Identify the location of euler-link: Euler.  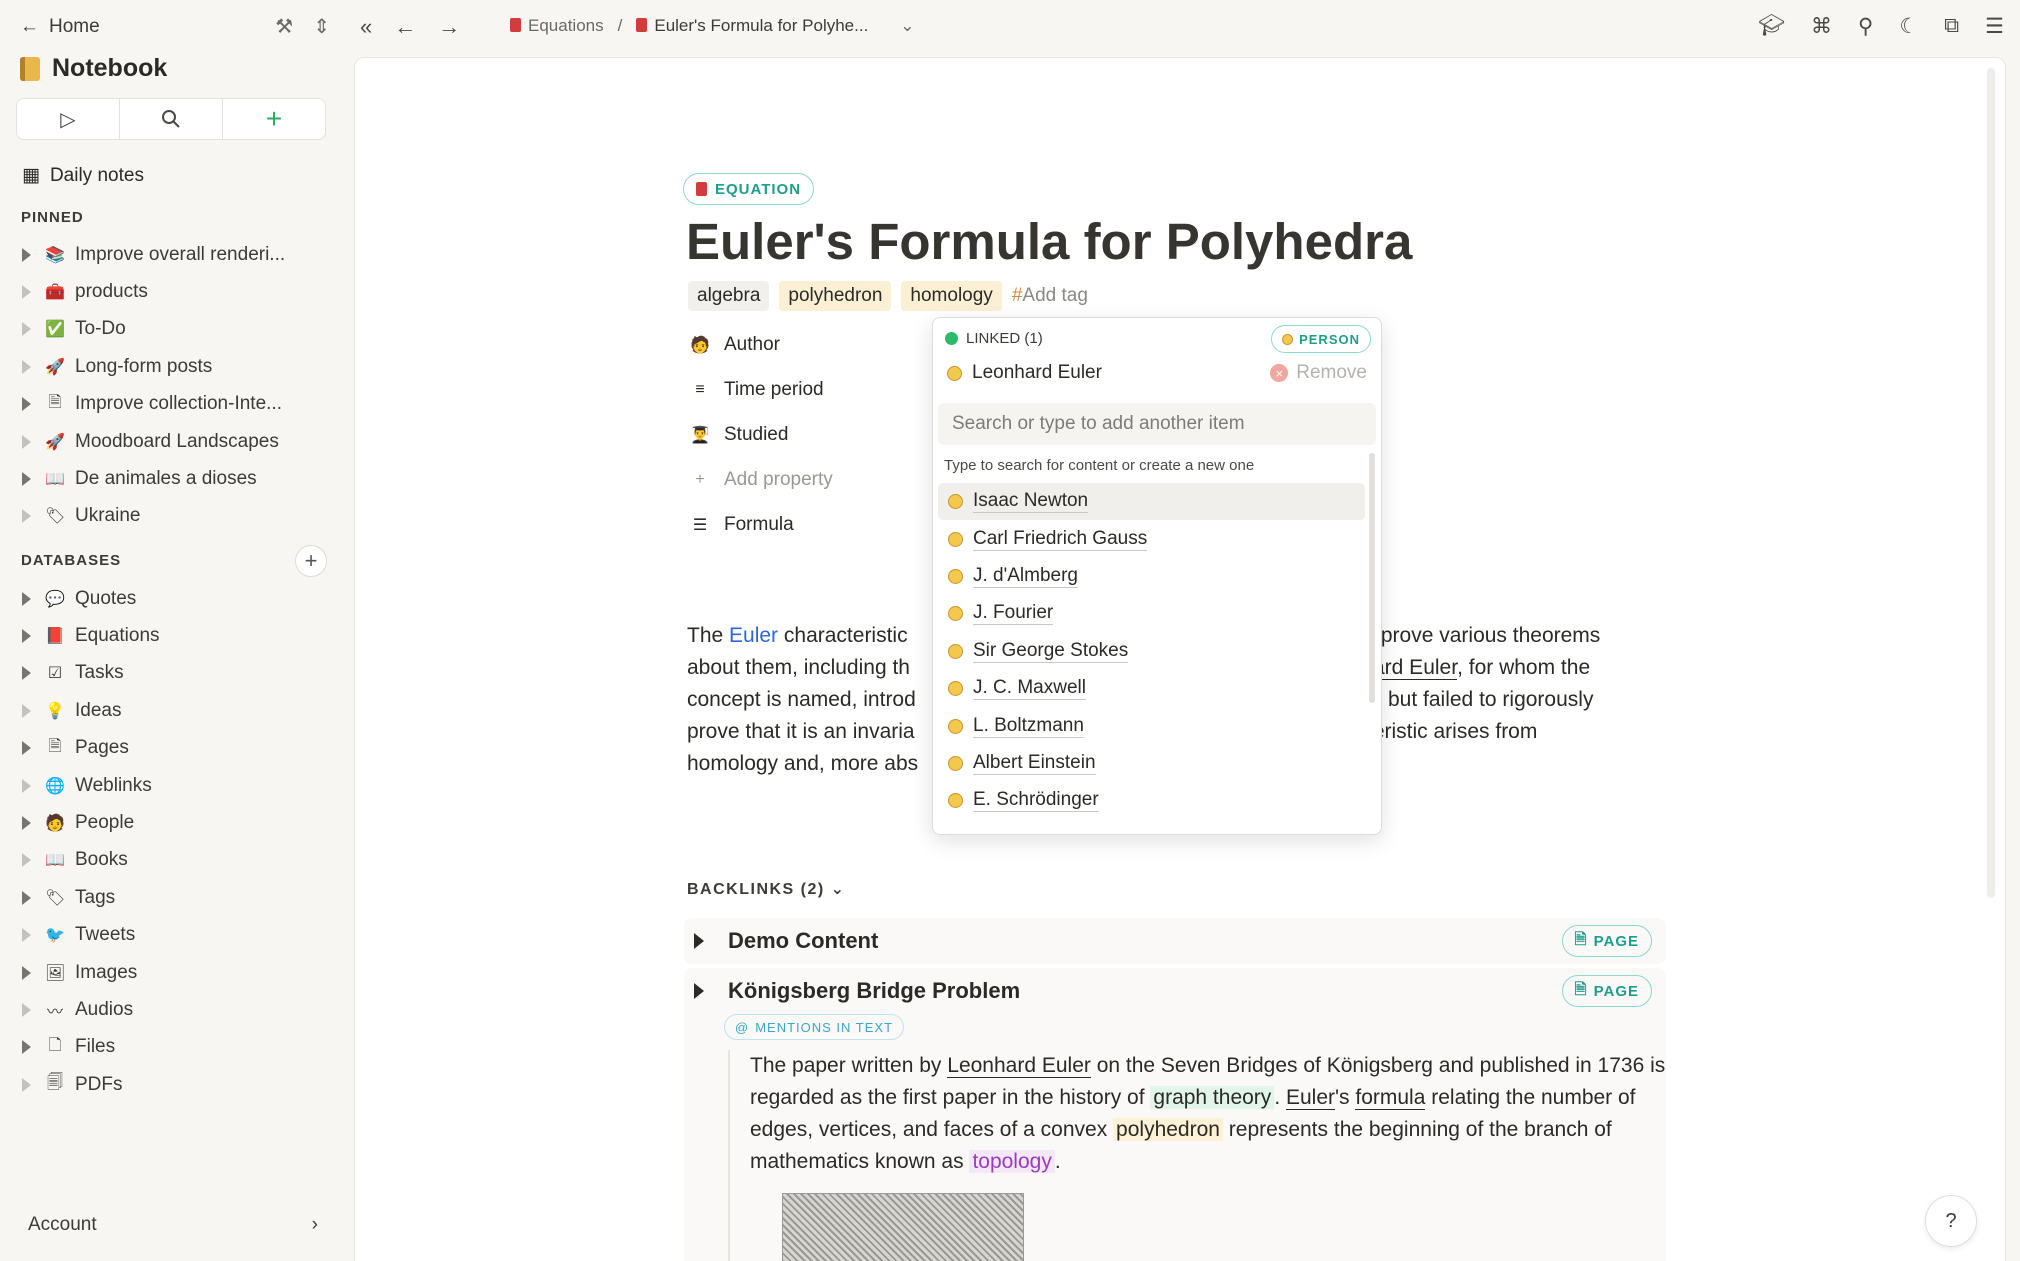
(753, 635).